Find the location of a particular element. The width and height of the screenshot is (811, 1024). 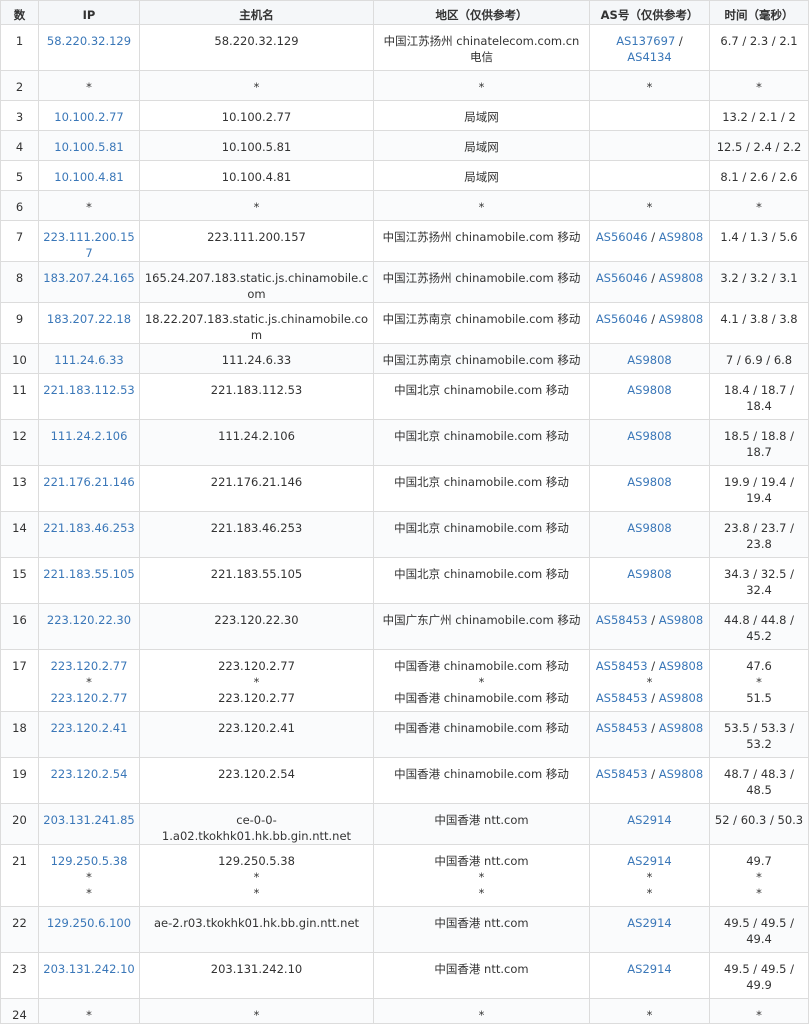

asn-line: AS9808 is located at coordinates (649, 390).